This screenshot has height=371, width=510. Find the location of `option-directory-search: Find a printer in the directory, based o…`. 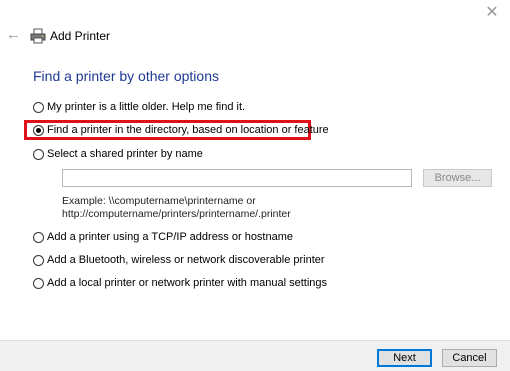

option-directory-search: Find a printer in the directory, based o… is located at coordinates (181, 130).